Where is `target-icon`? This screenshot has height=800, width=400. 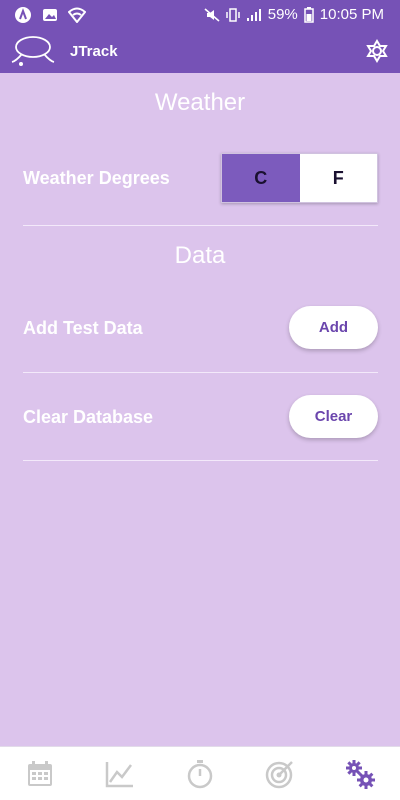 target-icon is located at coordinates (279, 774).